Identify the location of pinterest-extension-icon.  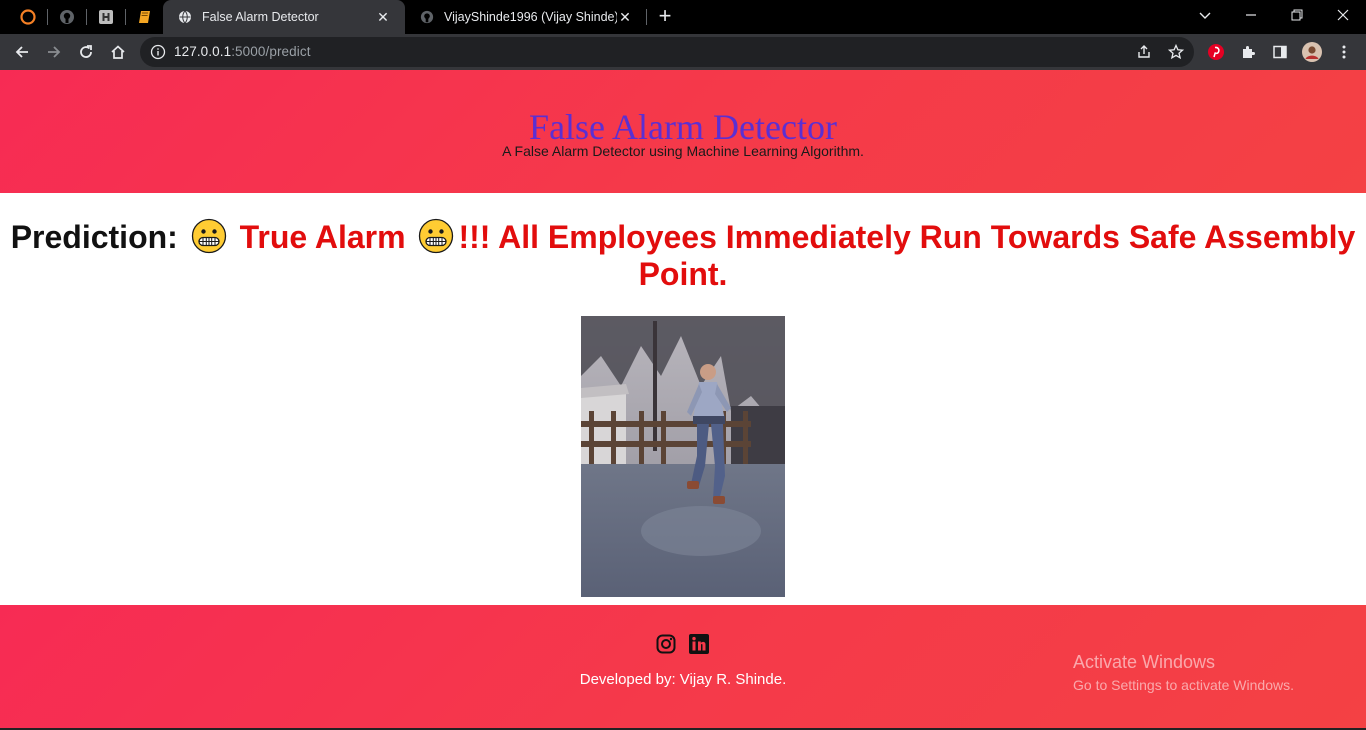
(1216, 52).